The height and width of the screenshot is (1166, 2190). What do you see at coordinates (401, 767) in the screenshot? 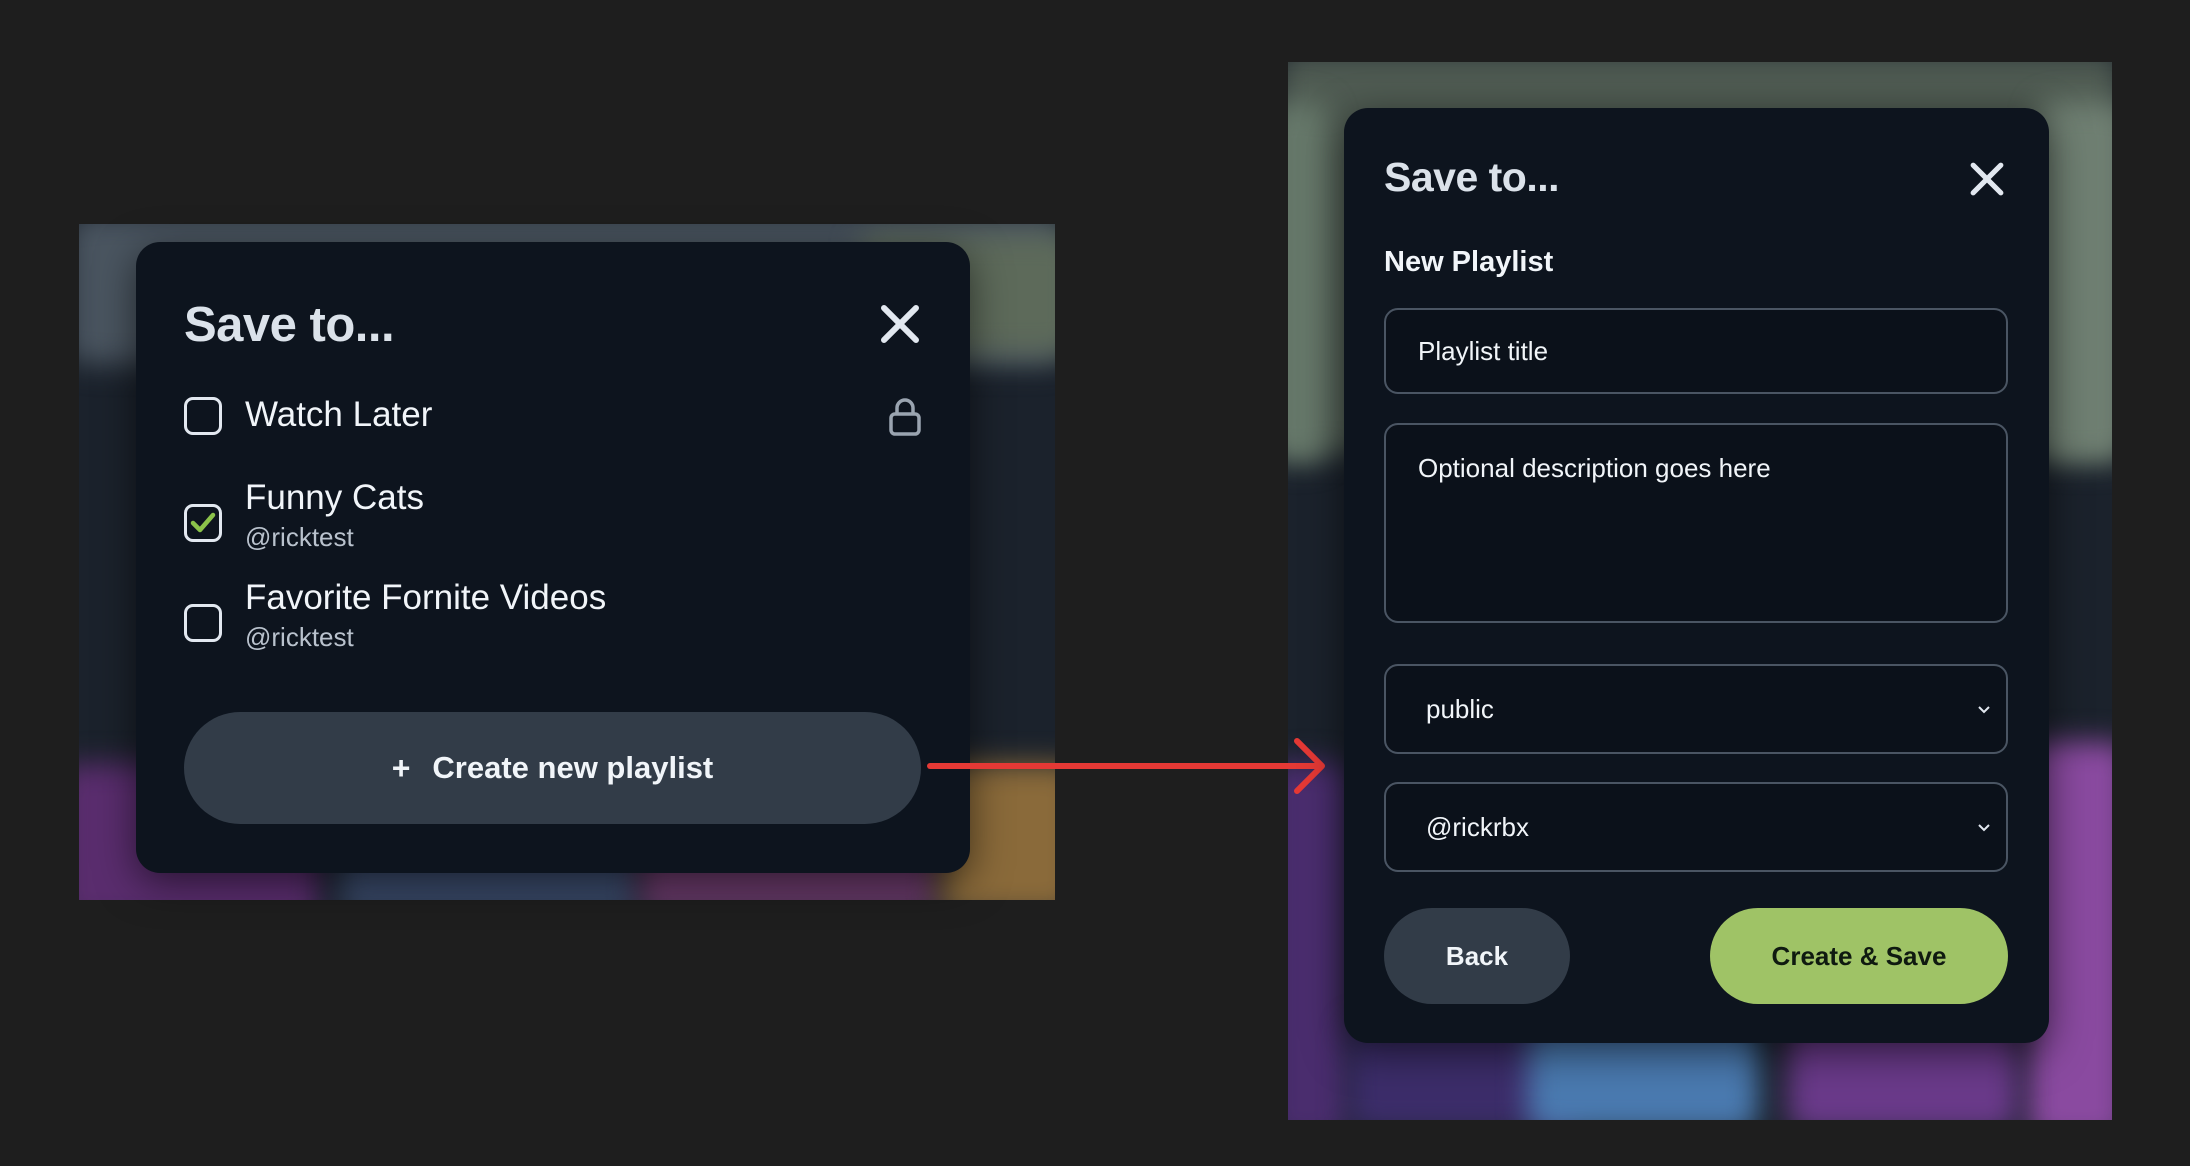
I see `plus-icon: +` at bounding box center [401, 767].